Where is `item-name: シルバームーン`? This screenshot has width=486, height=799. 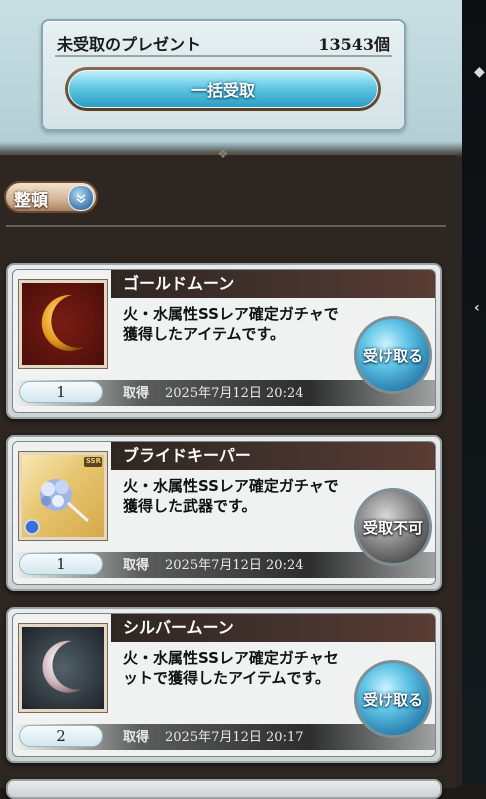 item-name: シルバームーン is located at coordinates (273, 628).